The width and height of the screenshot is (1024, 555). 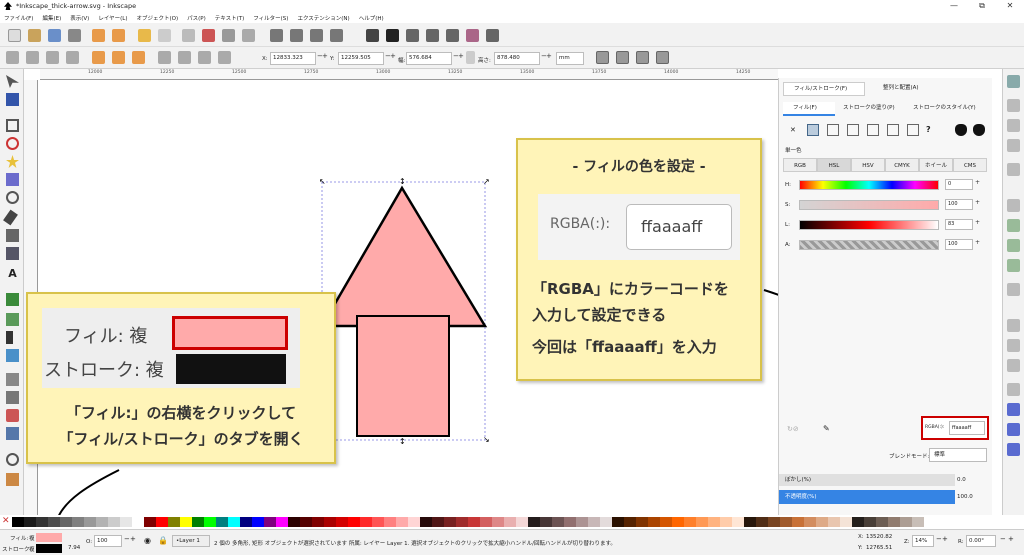 I want to click on menu-path: パス(P), so click(x=196, y=18).